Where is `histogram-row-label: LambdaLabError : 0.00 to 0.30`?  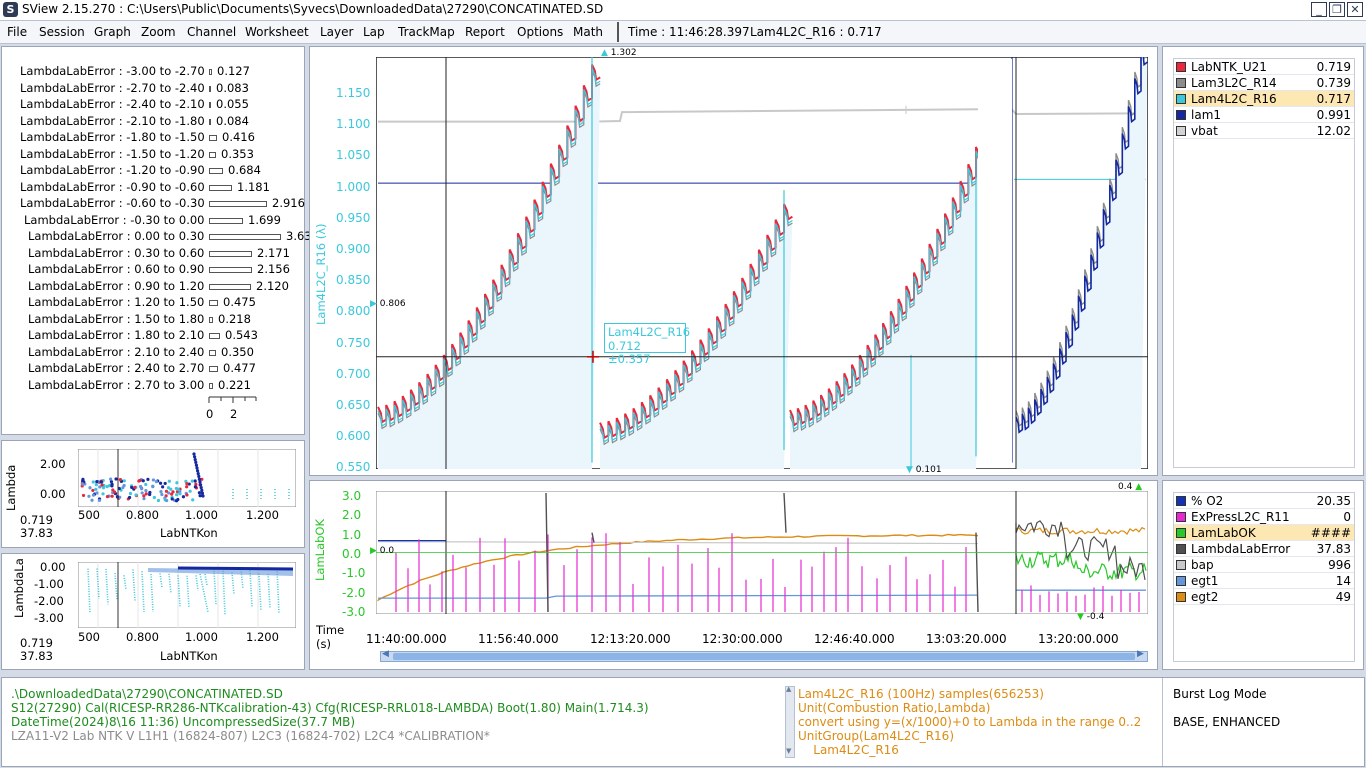
histogram-row-label: LambdaLabError : 0.00 to 0.30 is located at coordinates (116, 236).